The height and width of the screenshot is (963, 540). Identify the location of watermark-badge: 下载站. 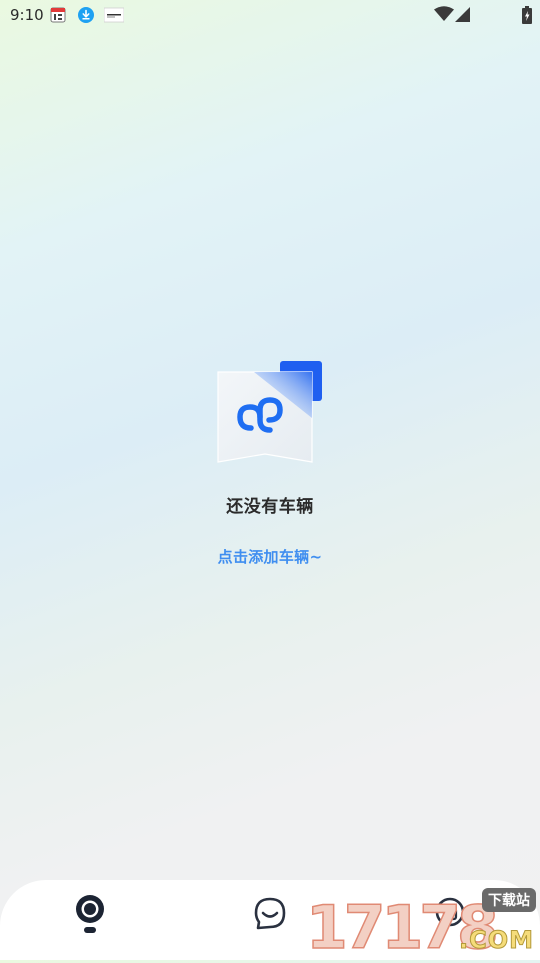
(509, 900).